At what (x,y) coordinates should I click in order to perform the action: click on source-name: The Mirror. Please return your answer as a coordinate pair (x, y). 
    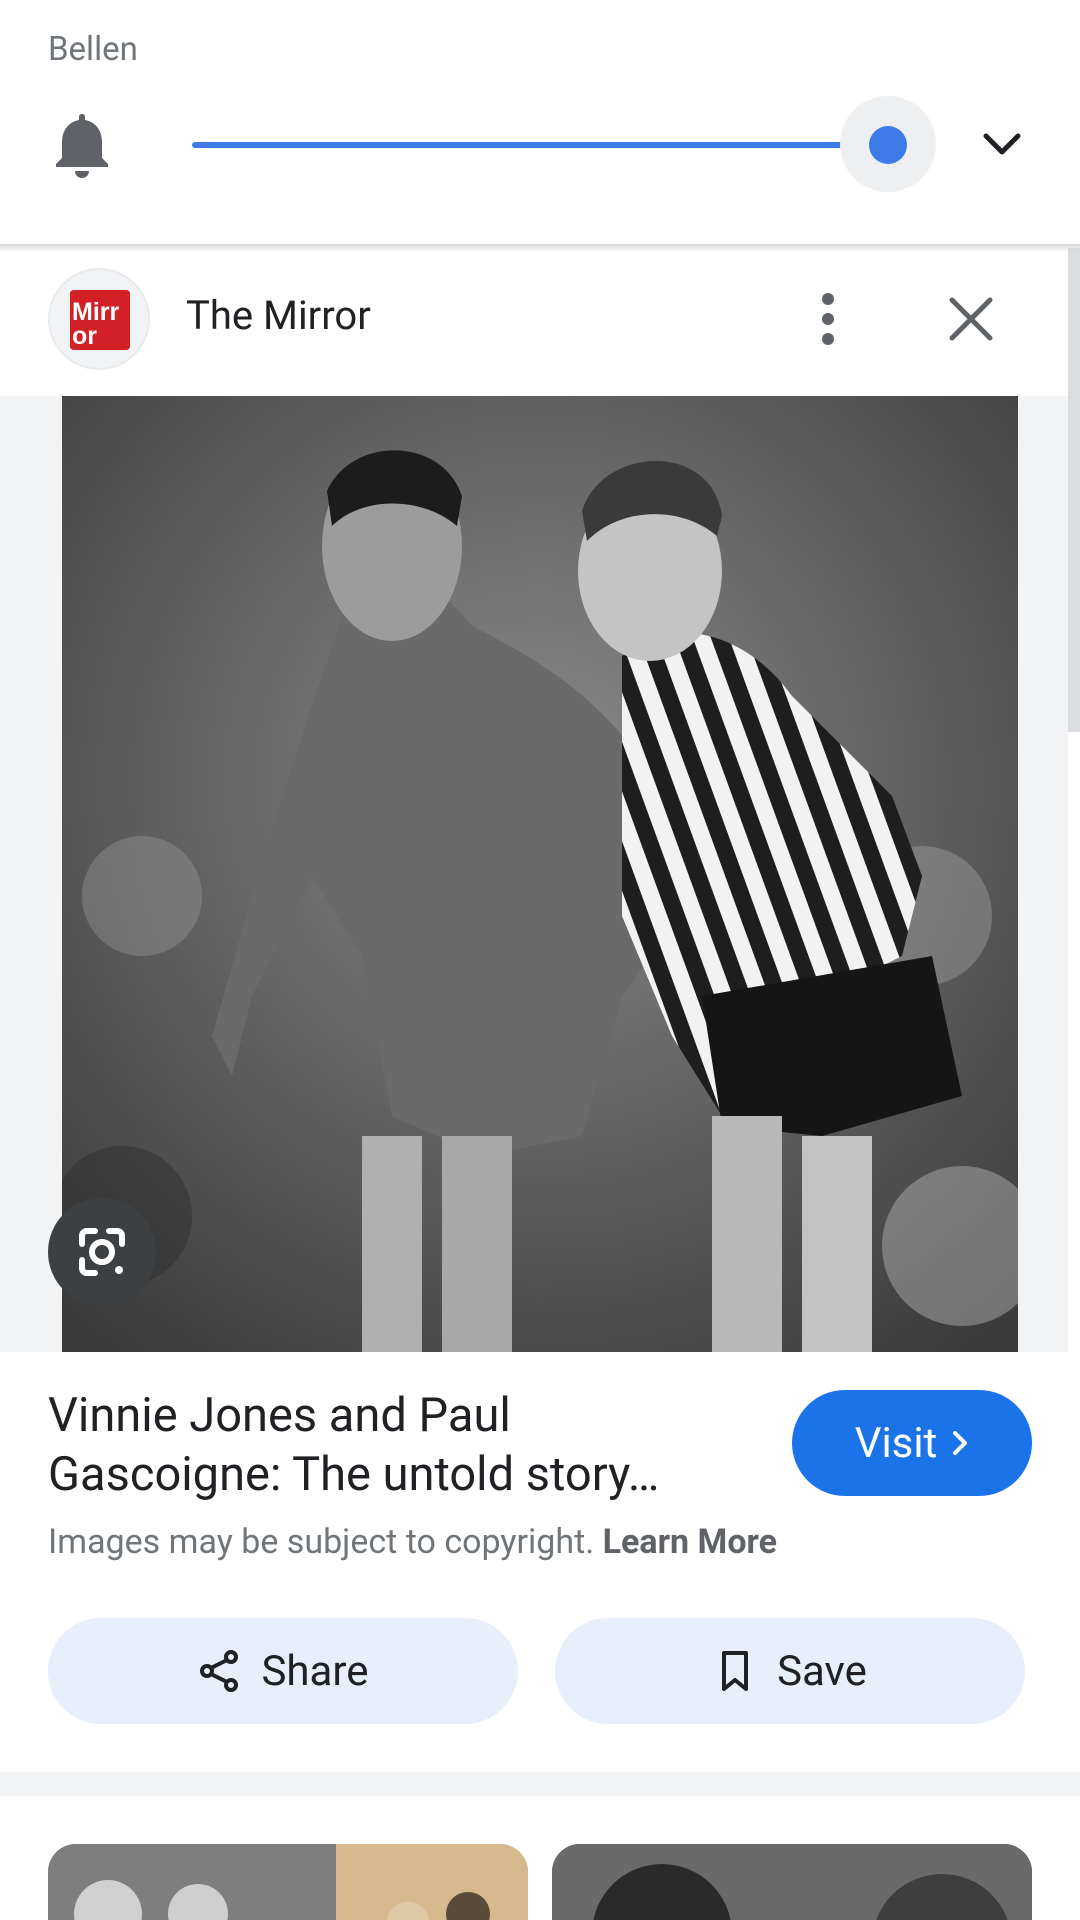
    Looking at the image, I should click on (278, 315).